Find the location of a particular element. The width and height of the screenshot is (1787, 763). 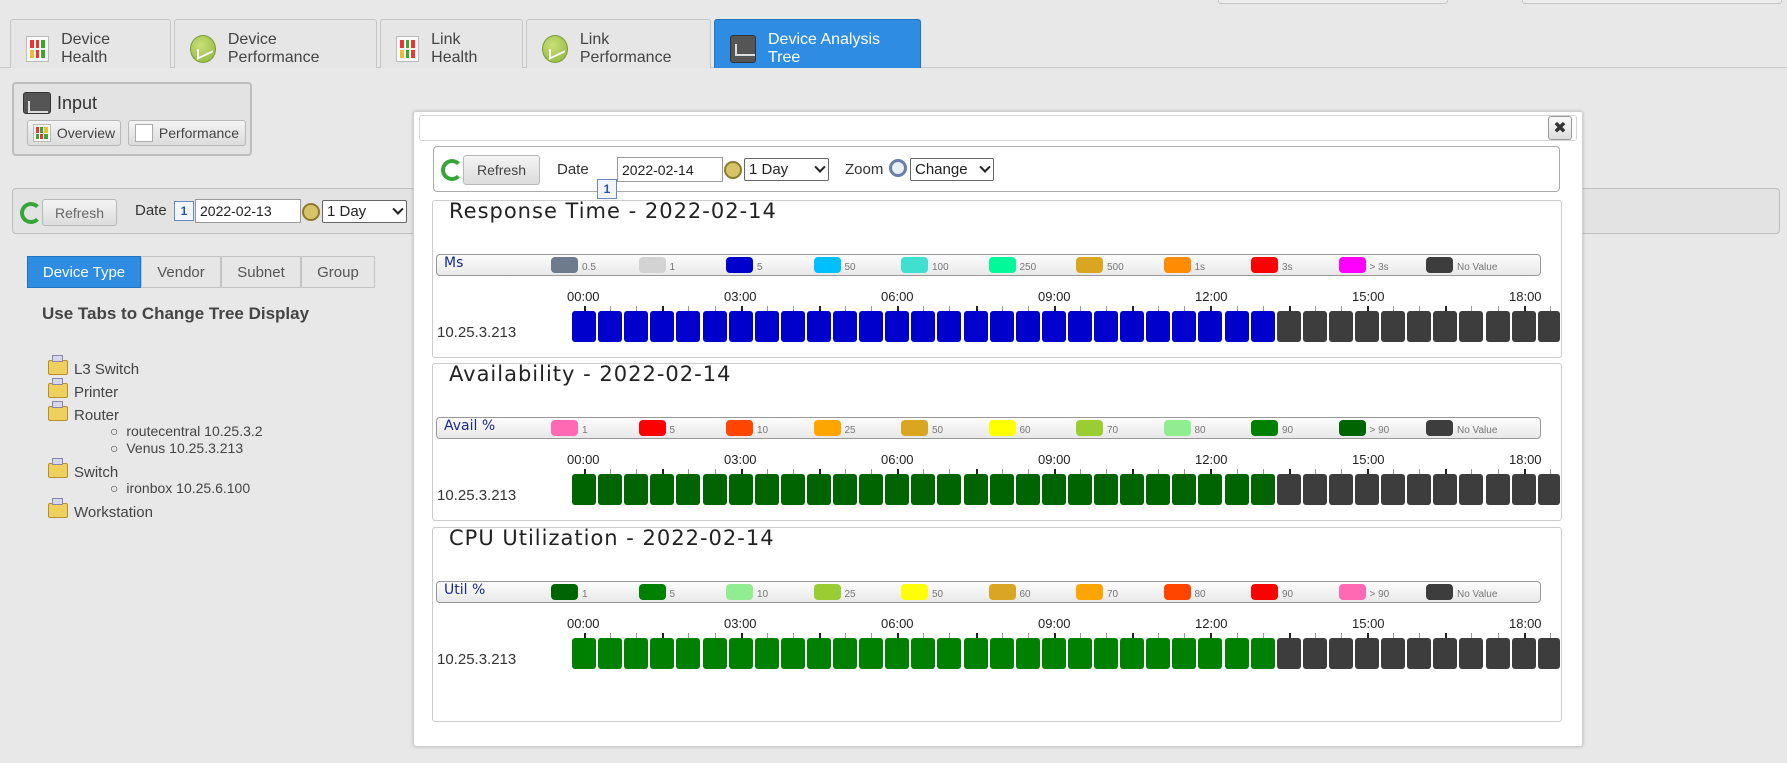

tab-device-performance: Device Performance is located at coordinates (275, 43).